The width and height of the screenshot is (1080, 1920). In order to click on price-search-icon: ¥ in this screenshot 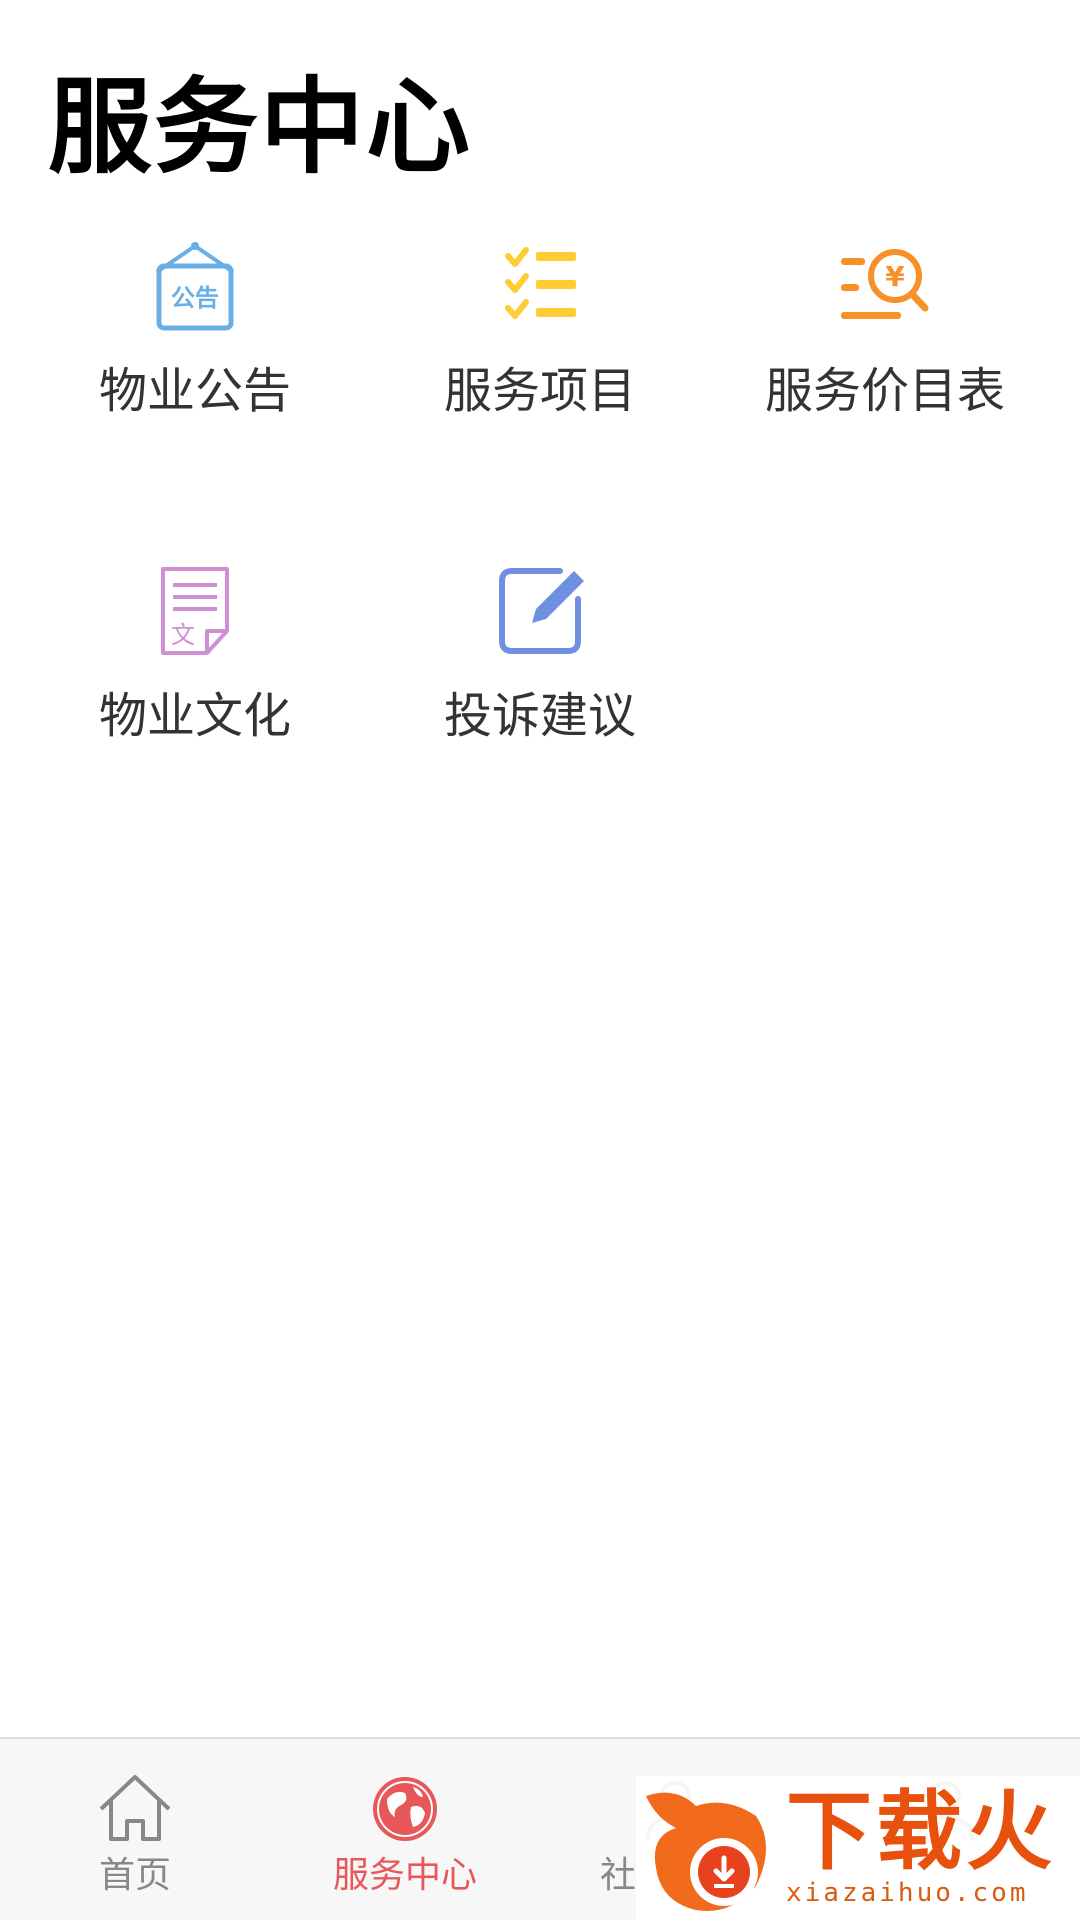, I will do `click(885, 284)`.